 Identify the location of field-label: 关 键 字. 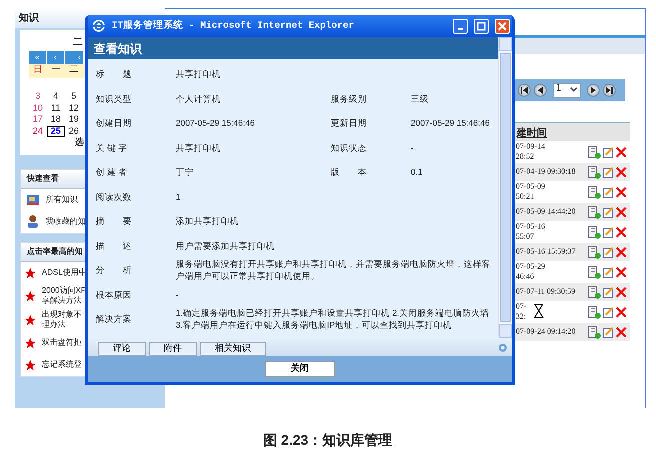
(112, 148).